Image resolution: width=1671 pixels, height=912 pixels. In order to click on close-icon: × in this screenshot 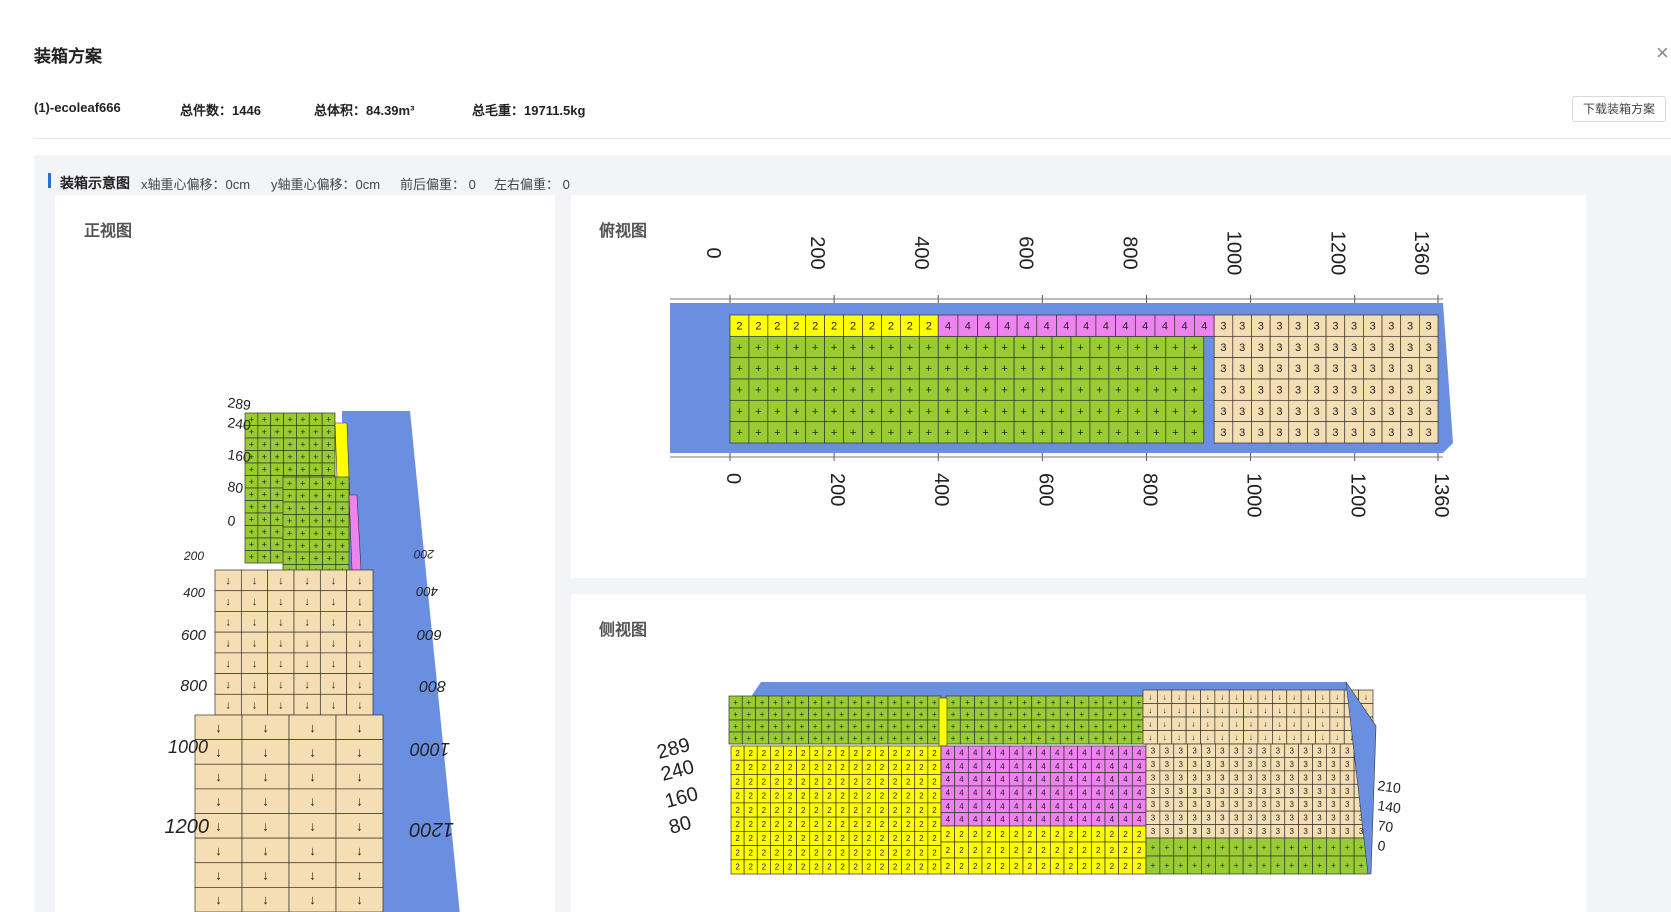, I will do `click(1662, 53)`.